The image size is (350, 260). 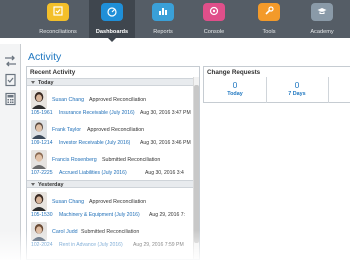 I want to click on user-name-link: Francis Rosenberg, so click(x=74, y=160).